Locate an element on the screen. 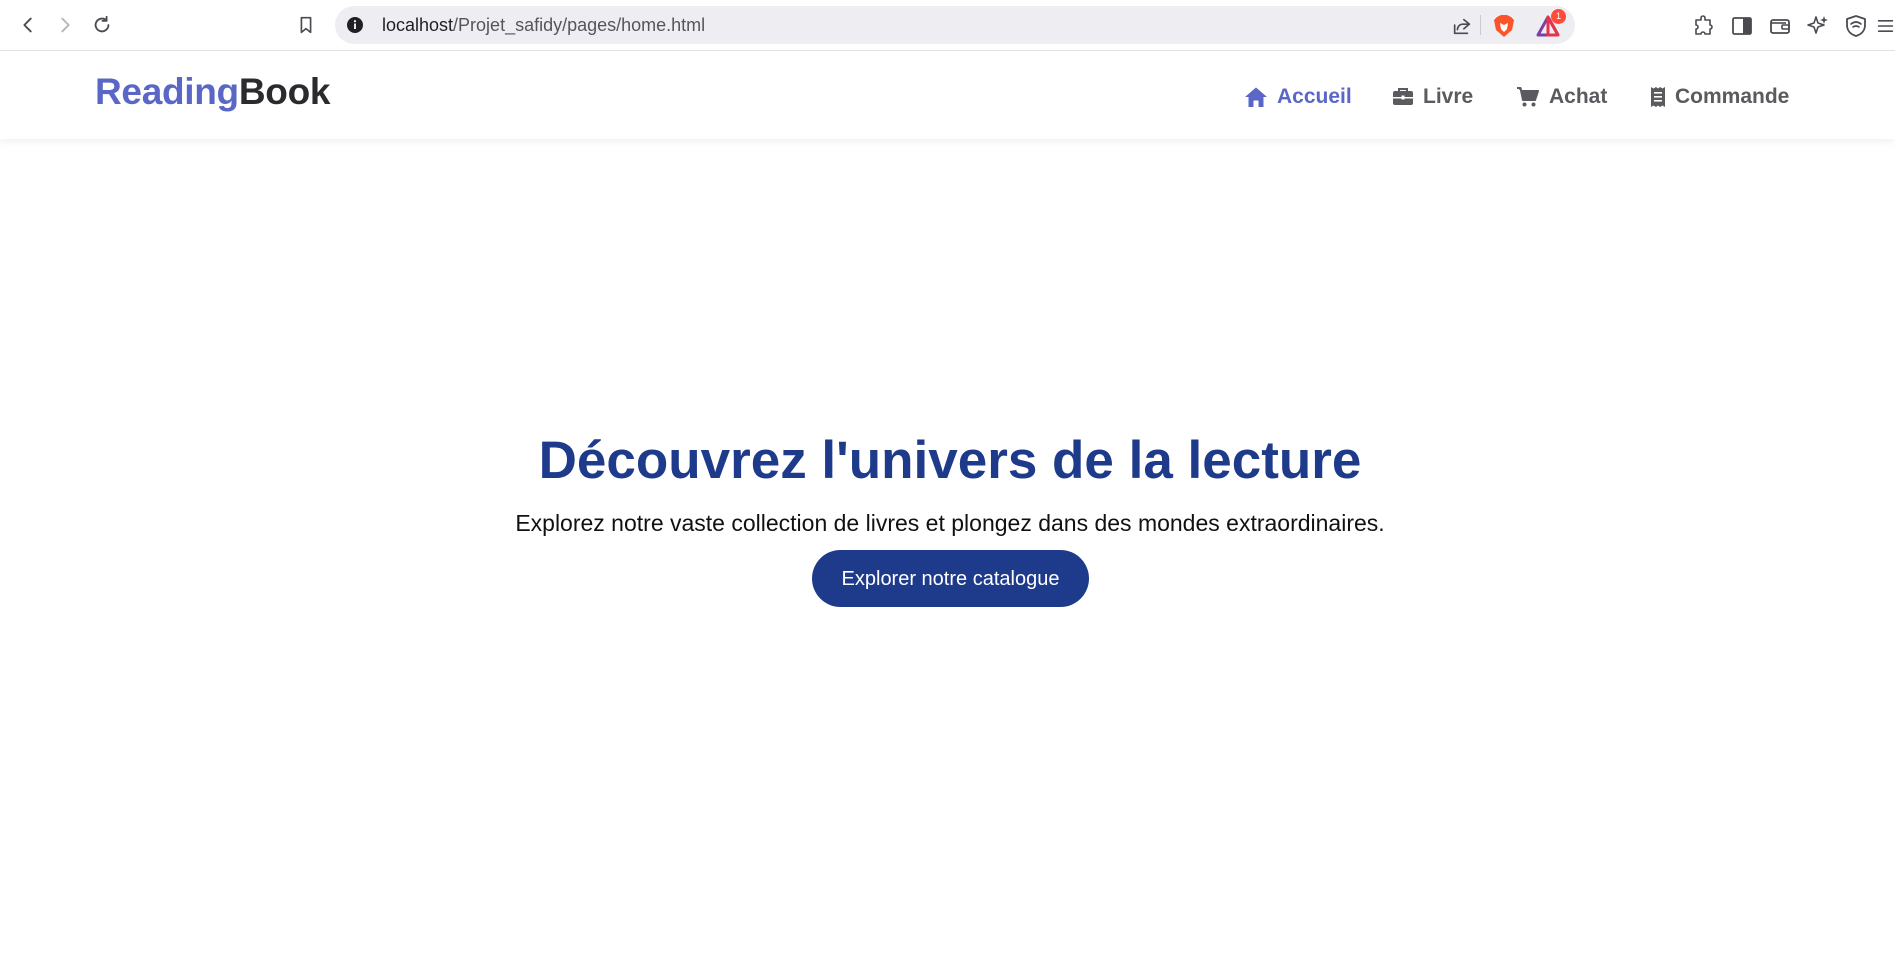 The height and width of the screenshot is (966, 1895). menu-button is located at coordinates (1885, 26).